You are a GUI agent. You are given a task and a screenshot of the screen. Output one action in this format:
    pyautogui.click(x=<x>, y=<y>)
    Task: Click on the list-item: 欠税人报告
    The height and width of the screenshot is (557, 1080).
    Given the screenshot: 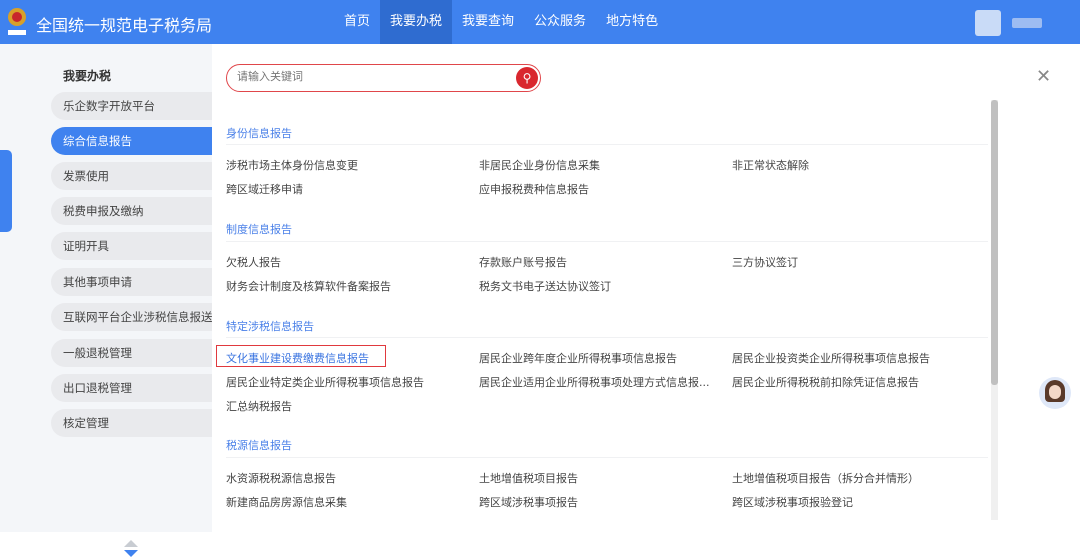 What is the action you would take?
    pyautogui.click(x=253, y=262)
    